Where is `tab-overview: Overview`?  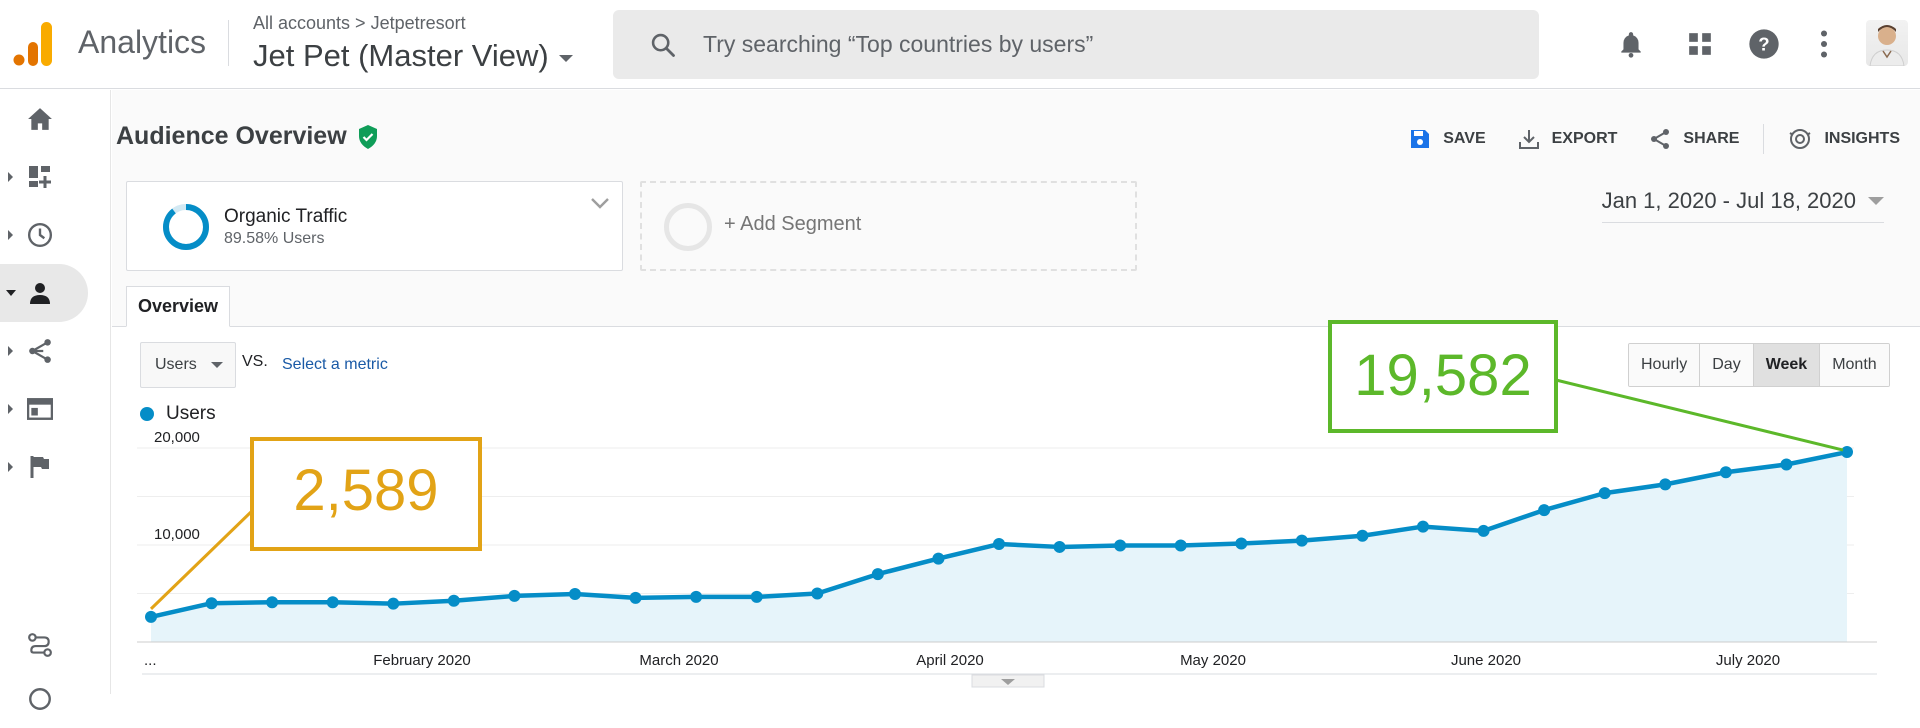 tab-overview: Overview is located at coordinates (178, 306).